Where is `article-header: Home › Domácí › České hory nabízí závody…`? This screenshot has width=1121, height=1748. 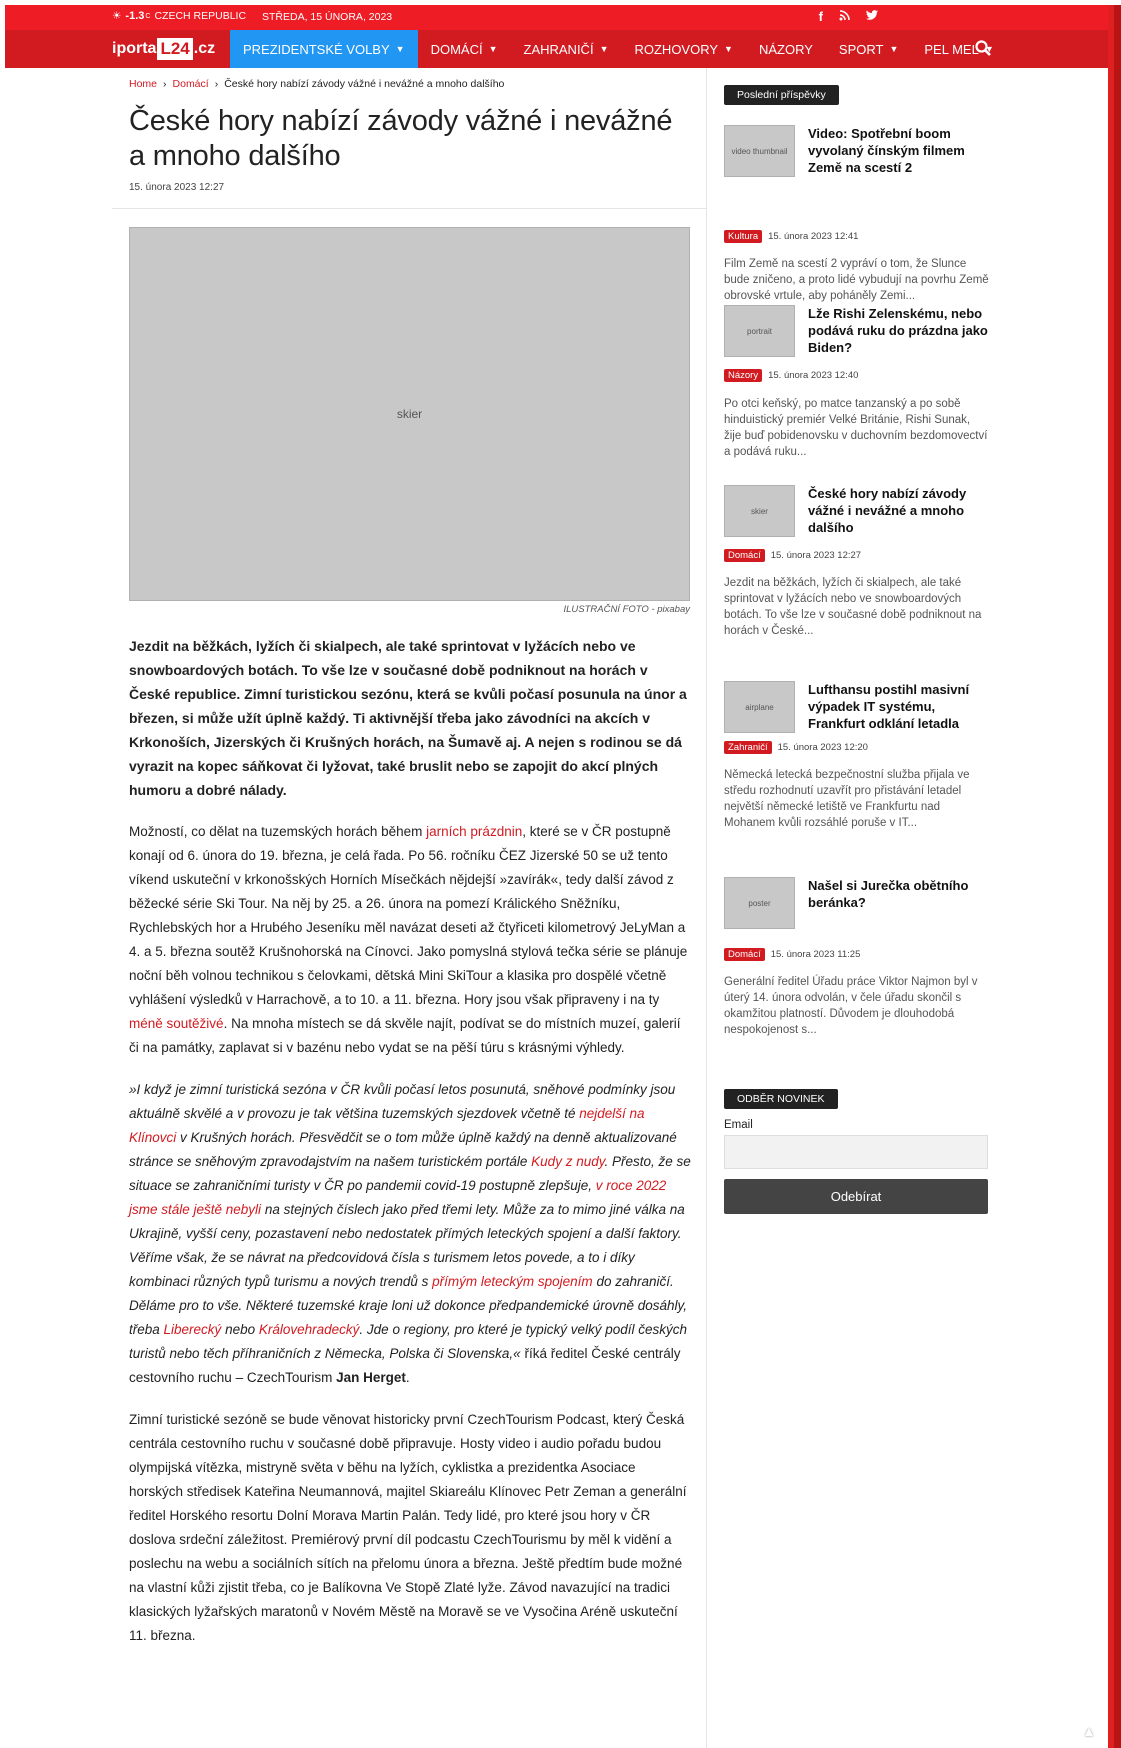 article-header: Home › Domácí › České hory nabízí závody… is located at coordinates (409, 135).